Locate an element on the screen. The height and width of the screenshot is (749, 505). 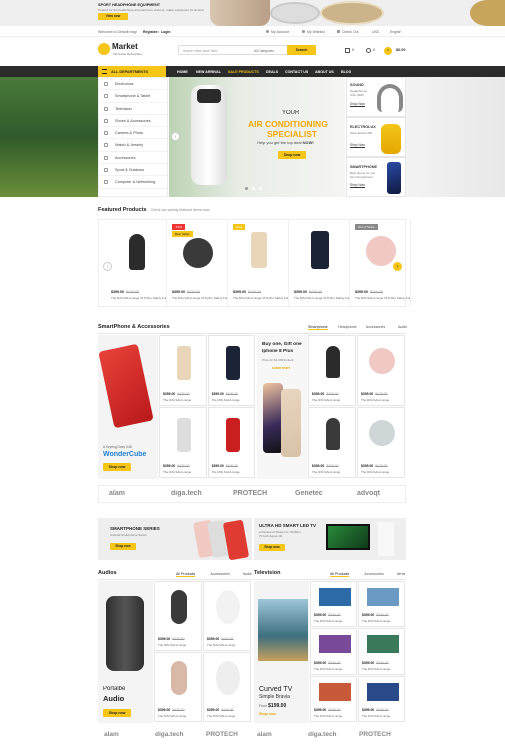
iphone8-learn-link: Learn more is located at coordinates (281, 368).